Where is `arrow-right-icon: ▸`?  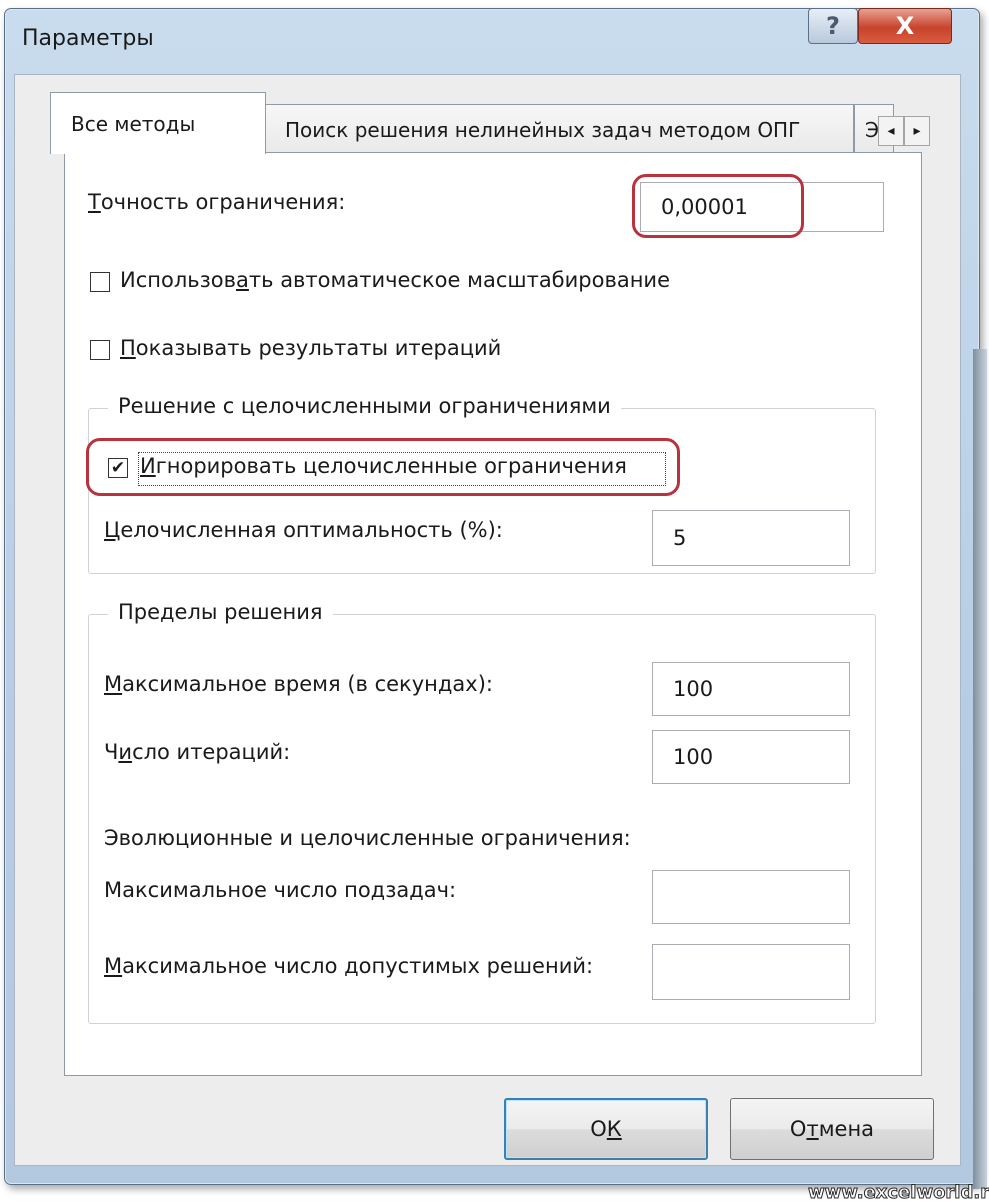
arrow-right-icon: ▸ is located at coordinates (917, 131).